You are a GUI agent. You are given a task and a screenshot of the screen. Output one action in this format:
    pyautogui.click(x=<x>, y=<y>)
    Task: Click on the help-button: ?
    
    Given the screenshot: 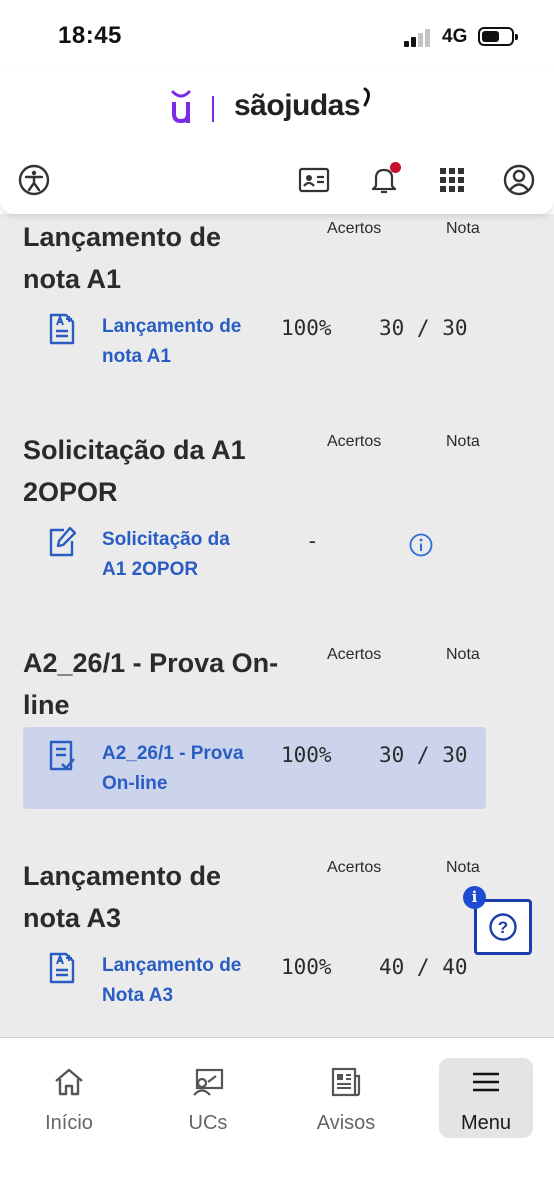 What is the action you would take?
    pyautogui.click(x=503, y=927)
    